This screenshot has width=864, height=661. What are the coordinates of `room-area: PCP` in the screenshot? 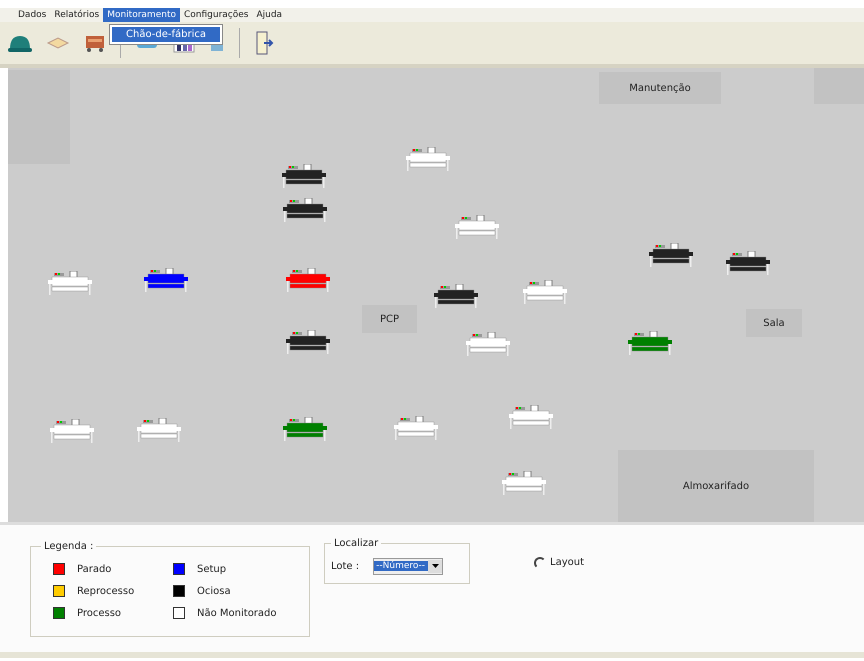 It's located at (389, 319).